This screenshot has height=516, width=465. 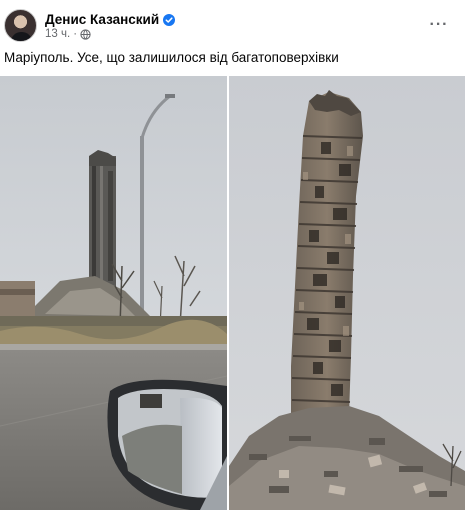 What do you see at coordinates (232, 27) in the screenshot?
I see `post-header: Денис Казанский 13 ч. · ···` at bounding box center [232, 27].